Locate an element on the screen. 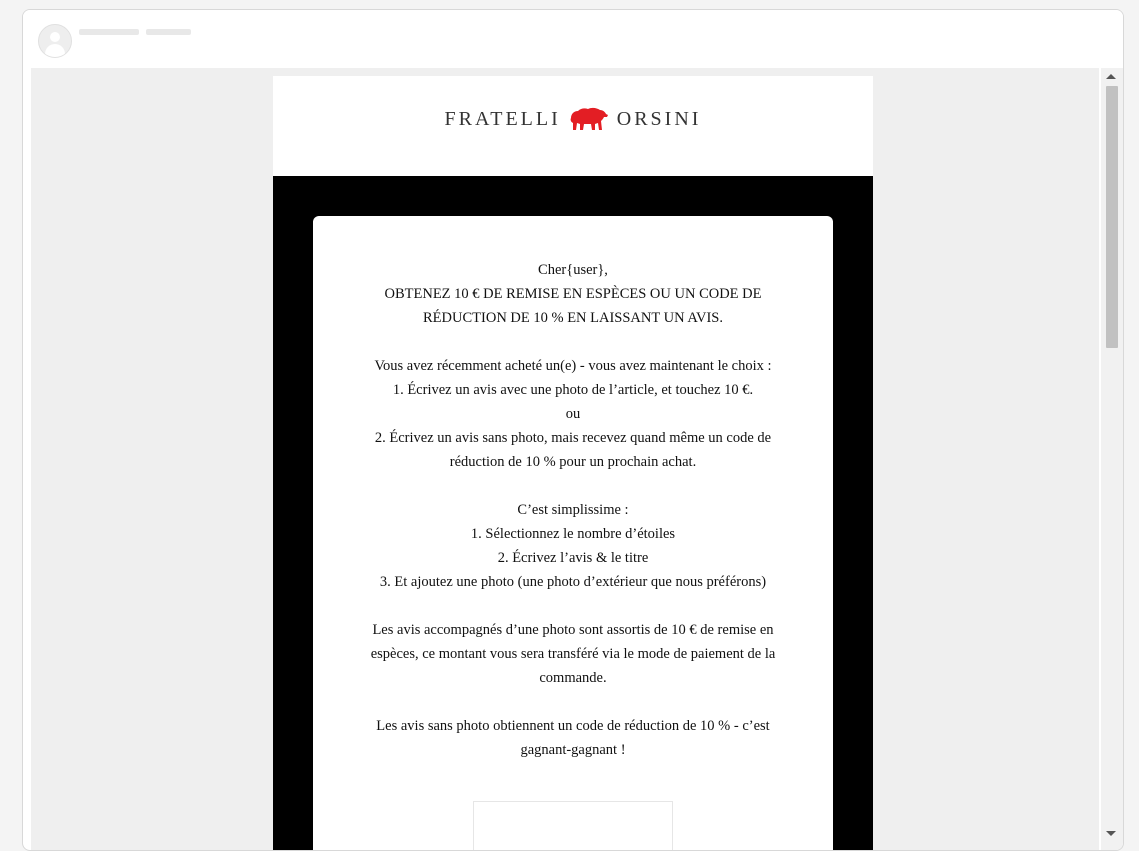 Image resolution: width=1139 pixels, height=851 pixels. scroll-thumb is located at coordinates (1112, 217).